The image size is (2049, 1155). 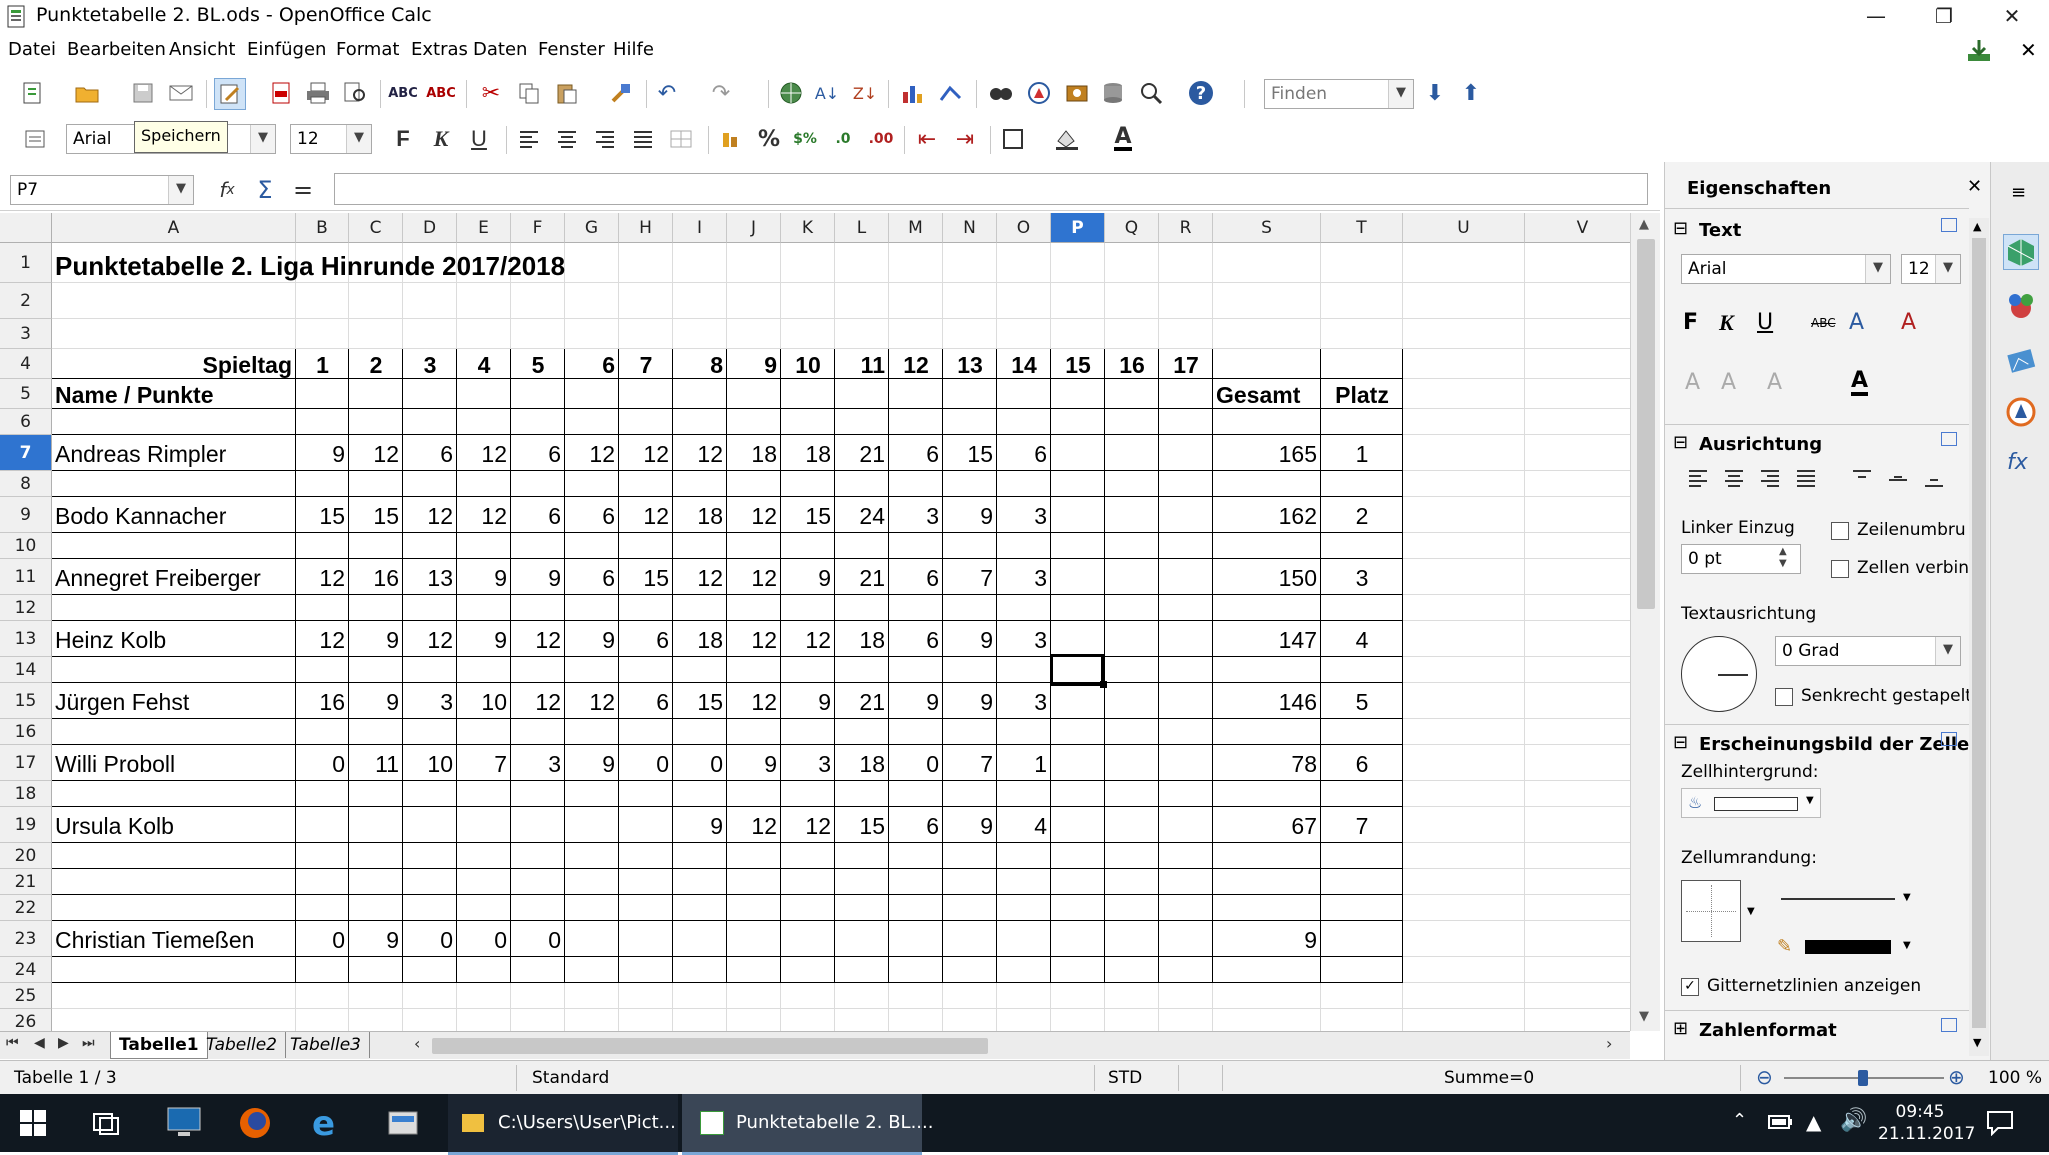 What do you see at coordinates (770, 365) in the screenshot?
I see `spieltag-9-cell: 9` at bounding box center [770, 365].